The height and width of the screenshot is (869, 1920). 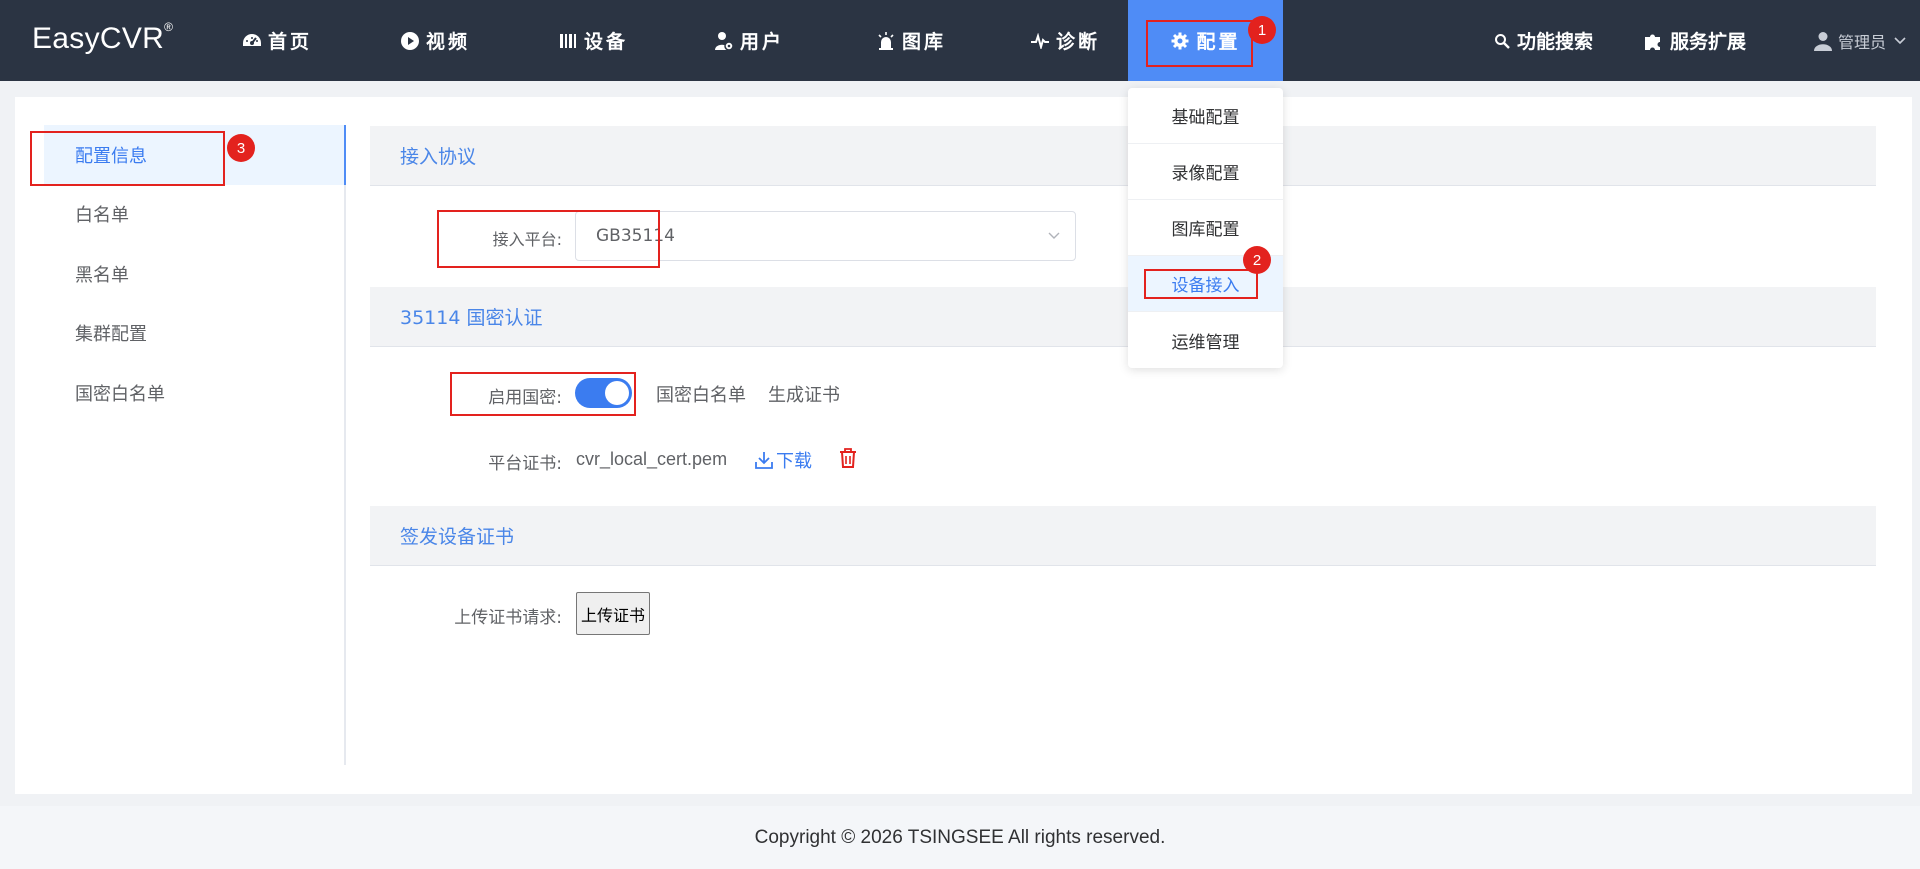 I want to click on sidebar-item-label: 国密白名单, so click(x=120, y=394).